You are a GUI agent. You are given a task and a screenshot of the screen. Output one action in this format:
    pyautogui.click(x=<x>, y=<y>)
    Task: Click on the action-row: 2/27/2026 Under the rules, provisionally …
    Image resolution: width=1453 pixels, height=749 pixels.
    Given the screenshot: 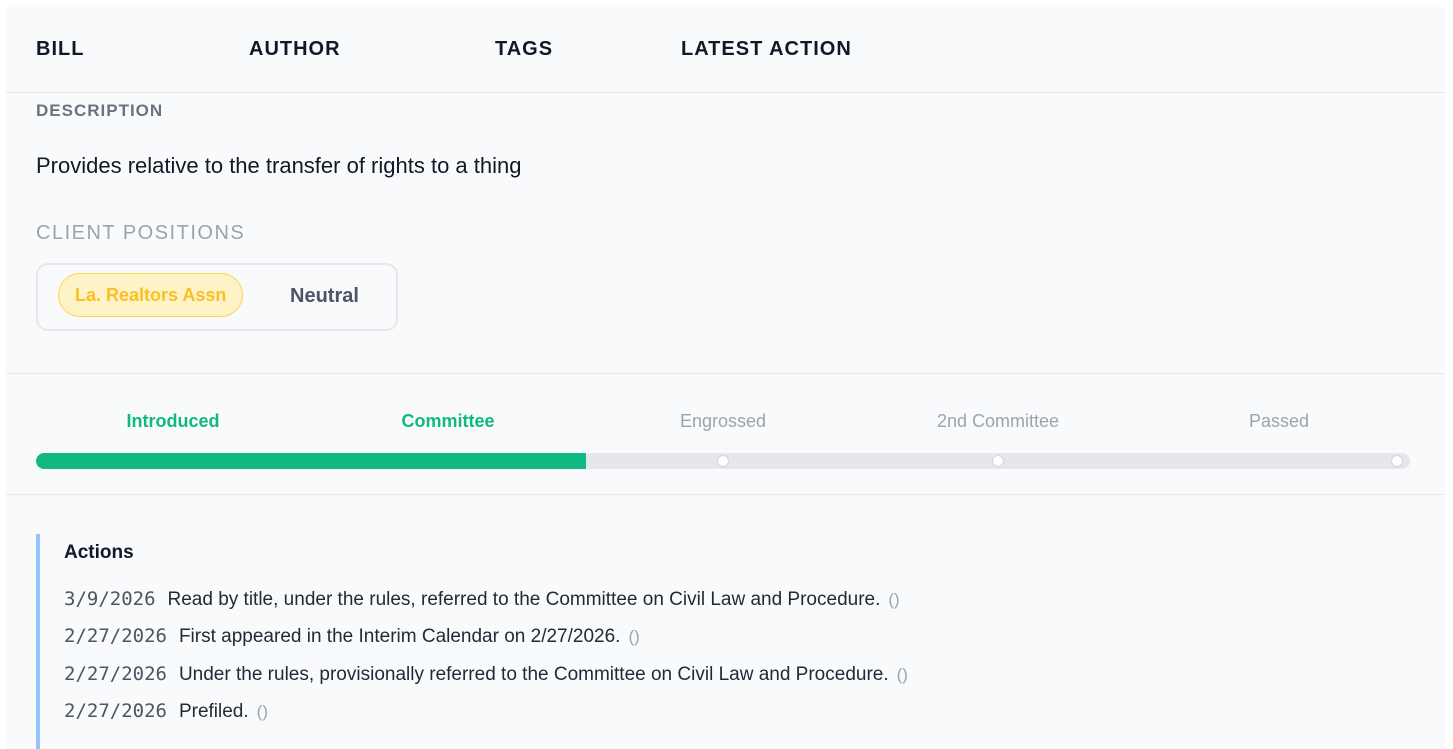 What is the action you would take?
    pyautogui.click(x=486, y=674)
    